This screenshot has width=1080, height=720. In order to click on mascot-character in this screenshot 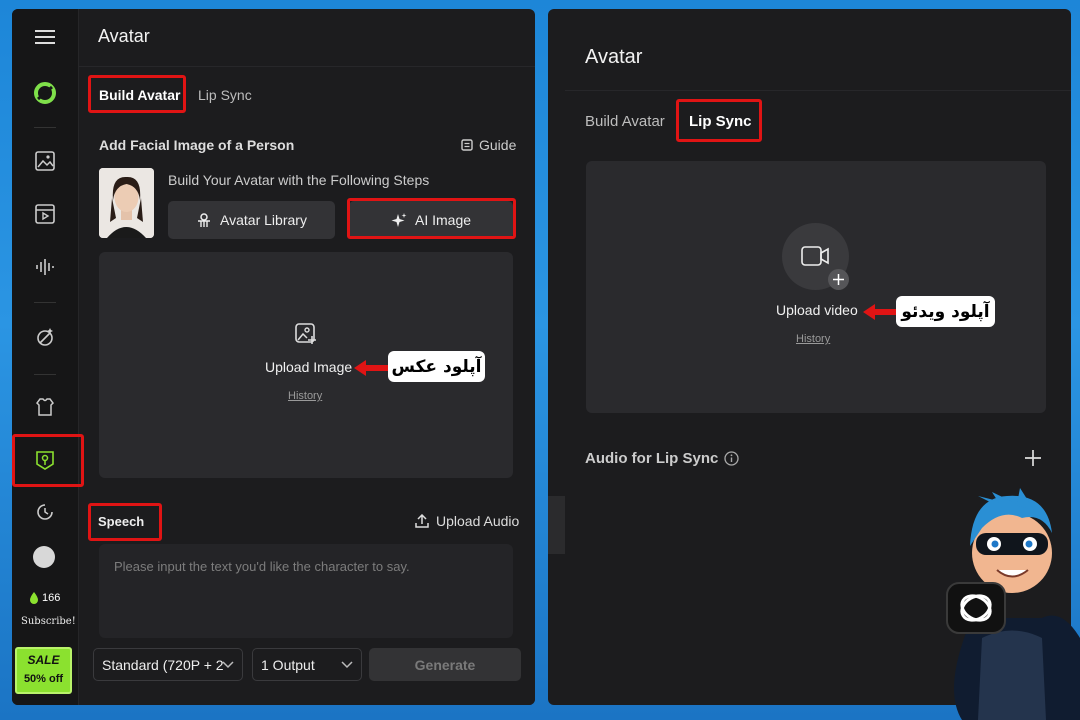, I will do `click(1011, 604)`.